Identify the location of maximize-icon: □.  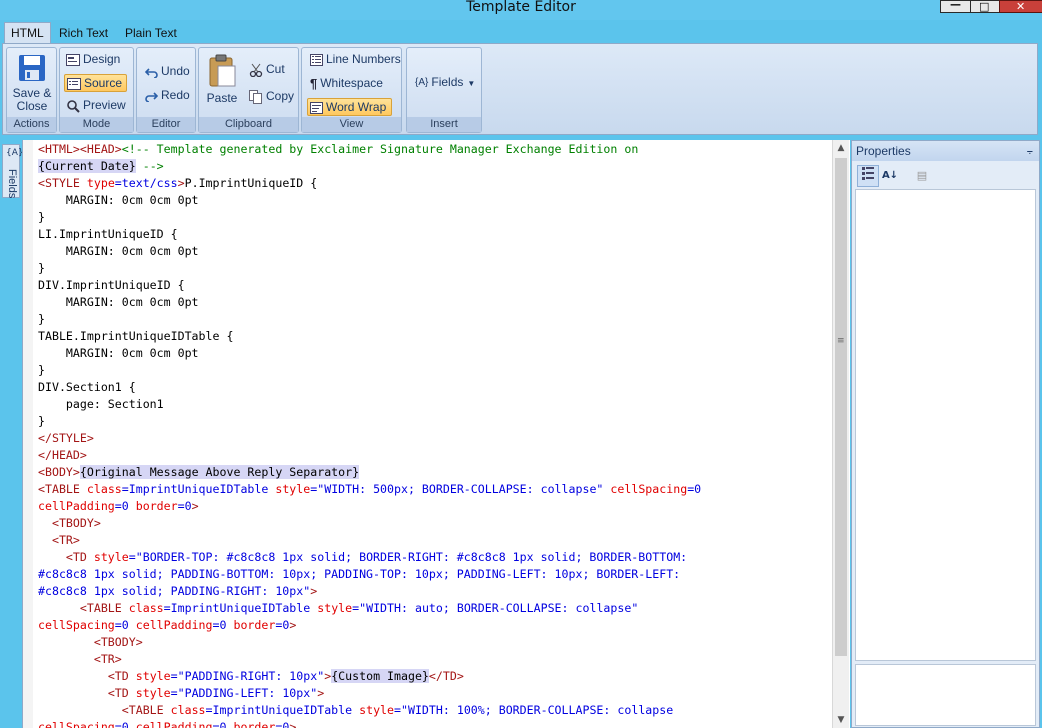
(984, 6).